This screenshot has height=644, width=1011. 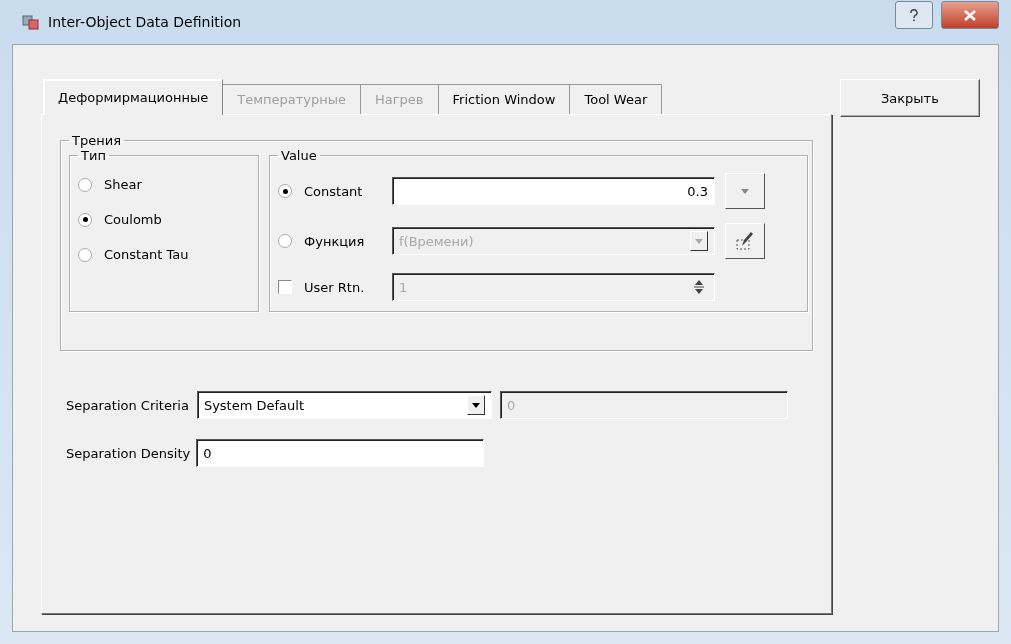 What do you see at coordinates (553, 191) in the screenshot?
I see `constant-field: 0.3` at bounding box center [553, 191].